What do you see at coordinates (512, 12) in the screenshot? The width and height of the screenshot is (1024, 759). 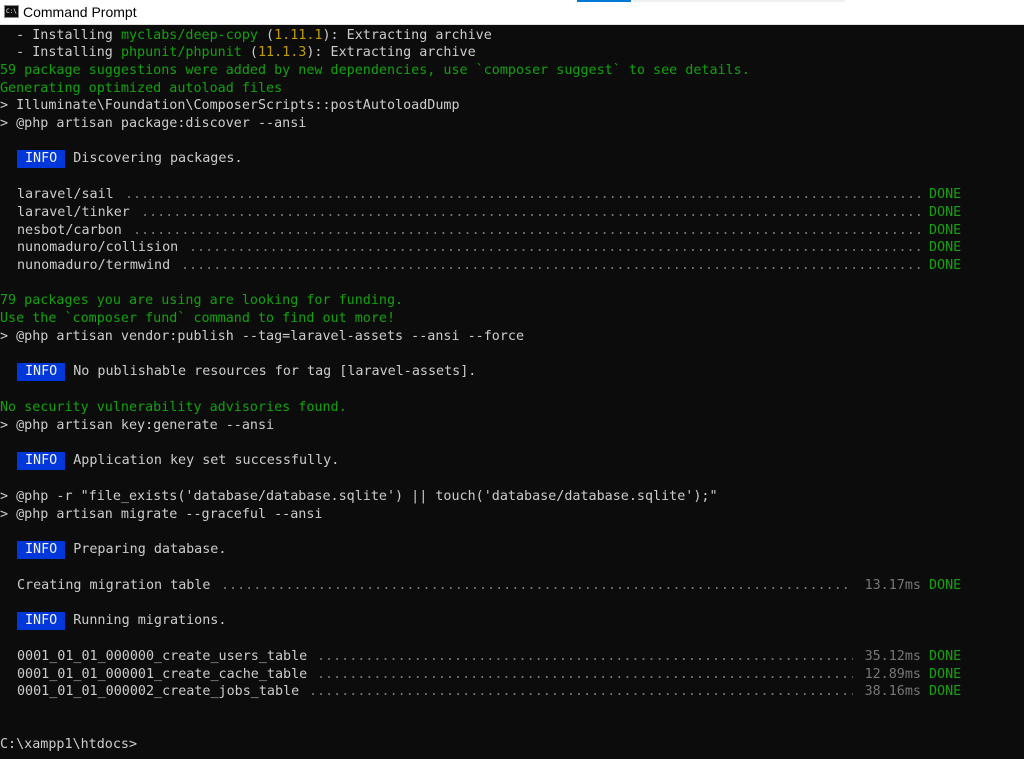 I see `title-bar: C:\ Command Prompt` at bounding box center [512, 12].